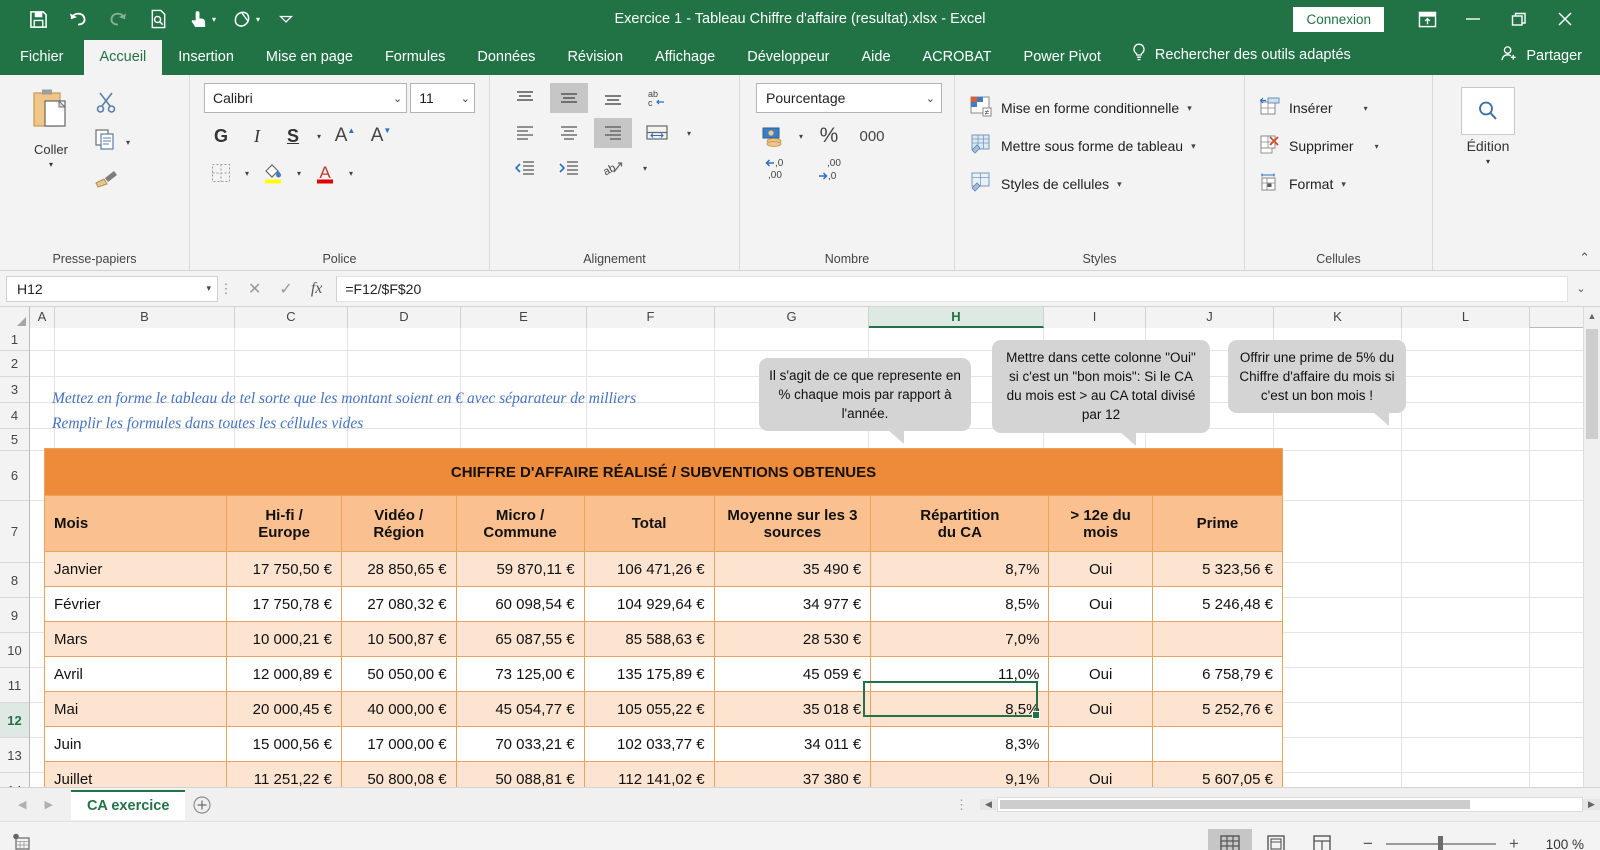 The width and height of the screenshot is (1600, 850). What do you see at coordinates (14, 364) in the screenshot?
I see `row-header-2: 2` at bounding box center [14, 364].